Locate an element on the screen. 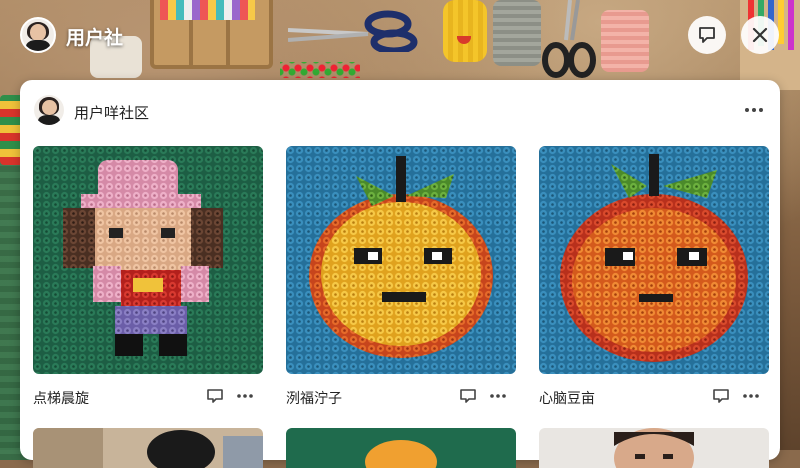 The image size is (800, 468). card-header: 用户咩社区 is located at coordinates (400, 110).